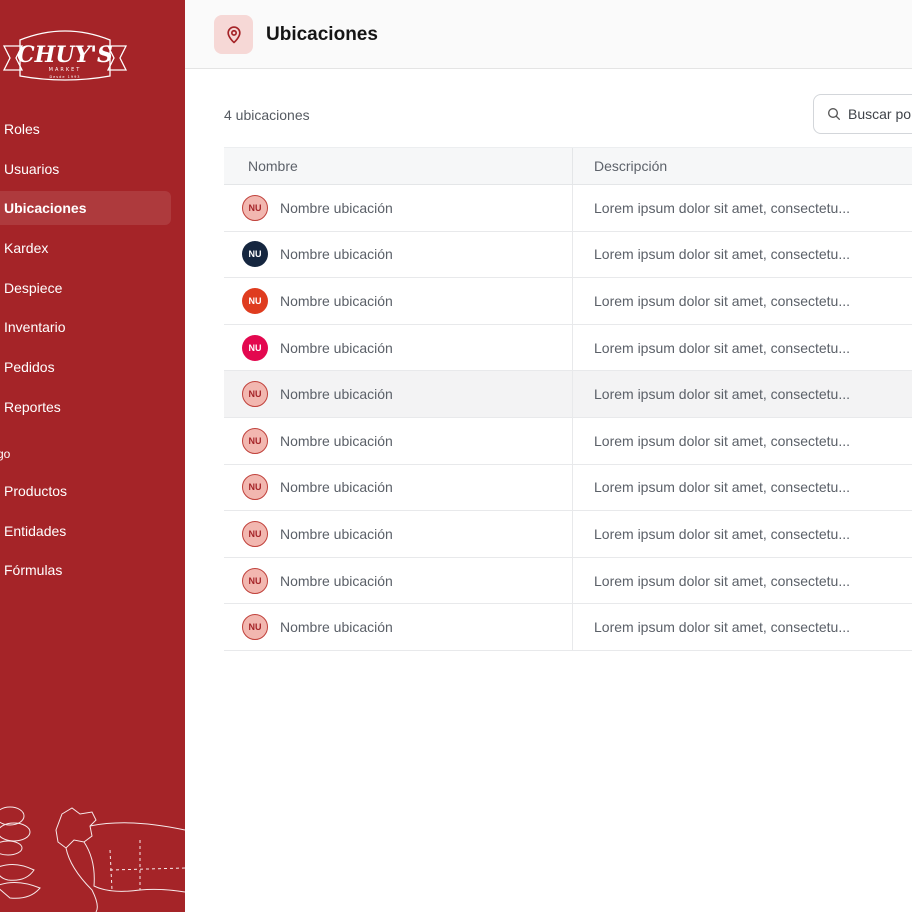  Describe the element at coordinates (33, 570) in the screenshot. I see `sidebar-item-label: Fórmulas` at that location.